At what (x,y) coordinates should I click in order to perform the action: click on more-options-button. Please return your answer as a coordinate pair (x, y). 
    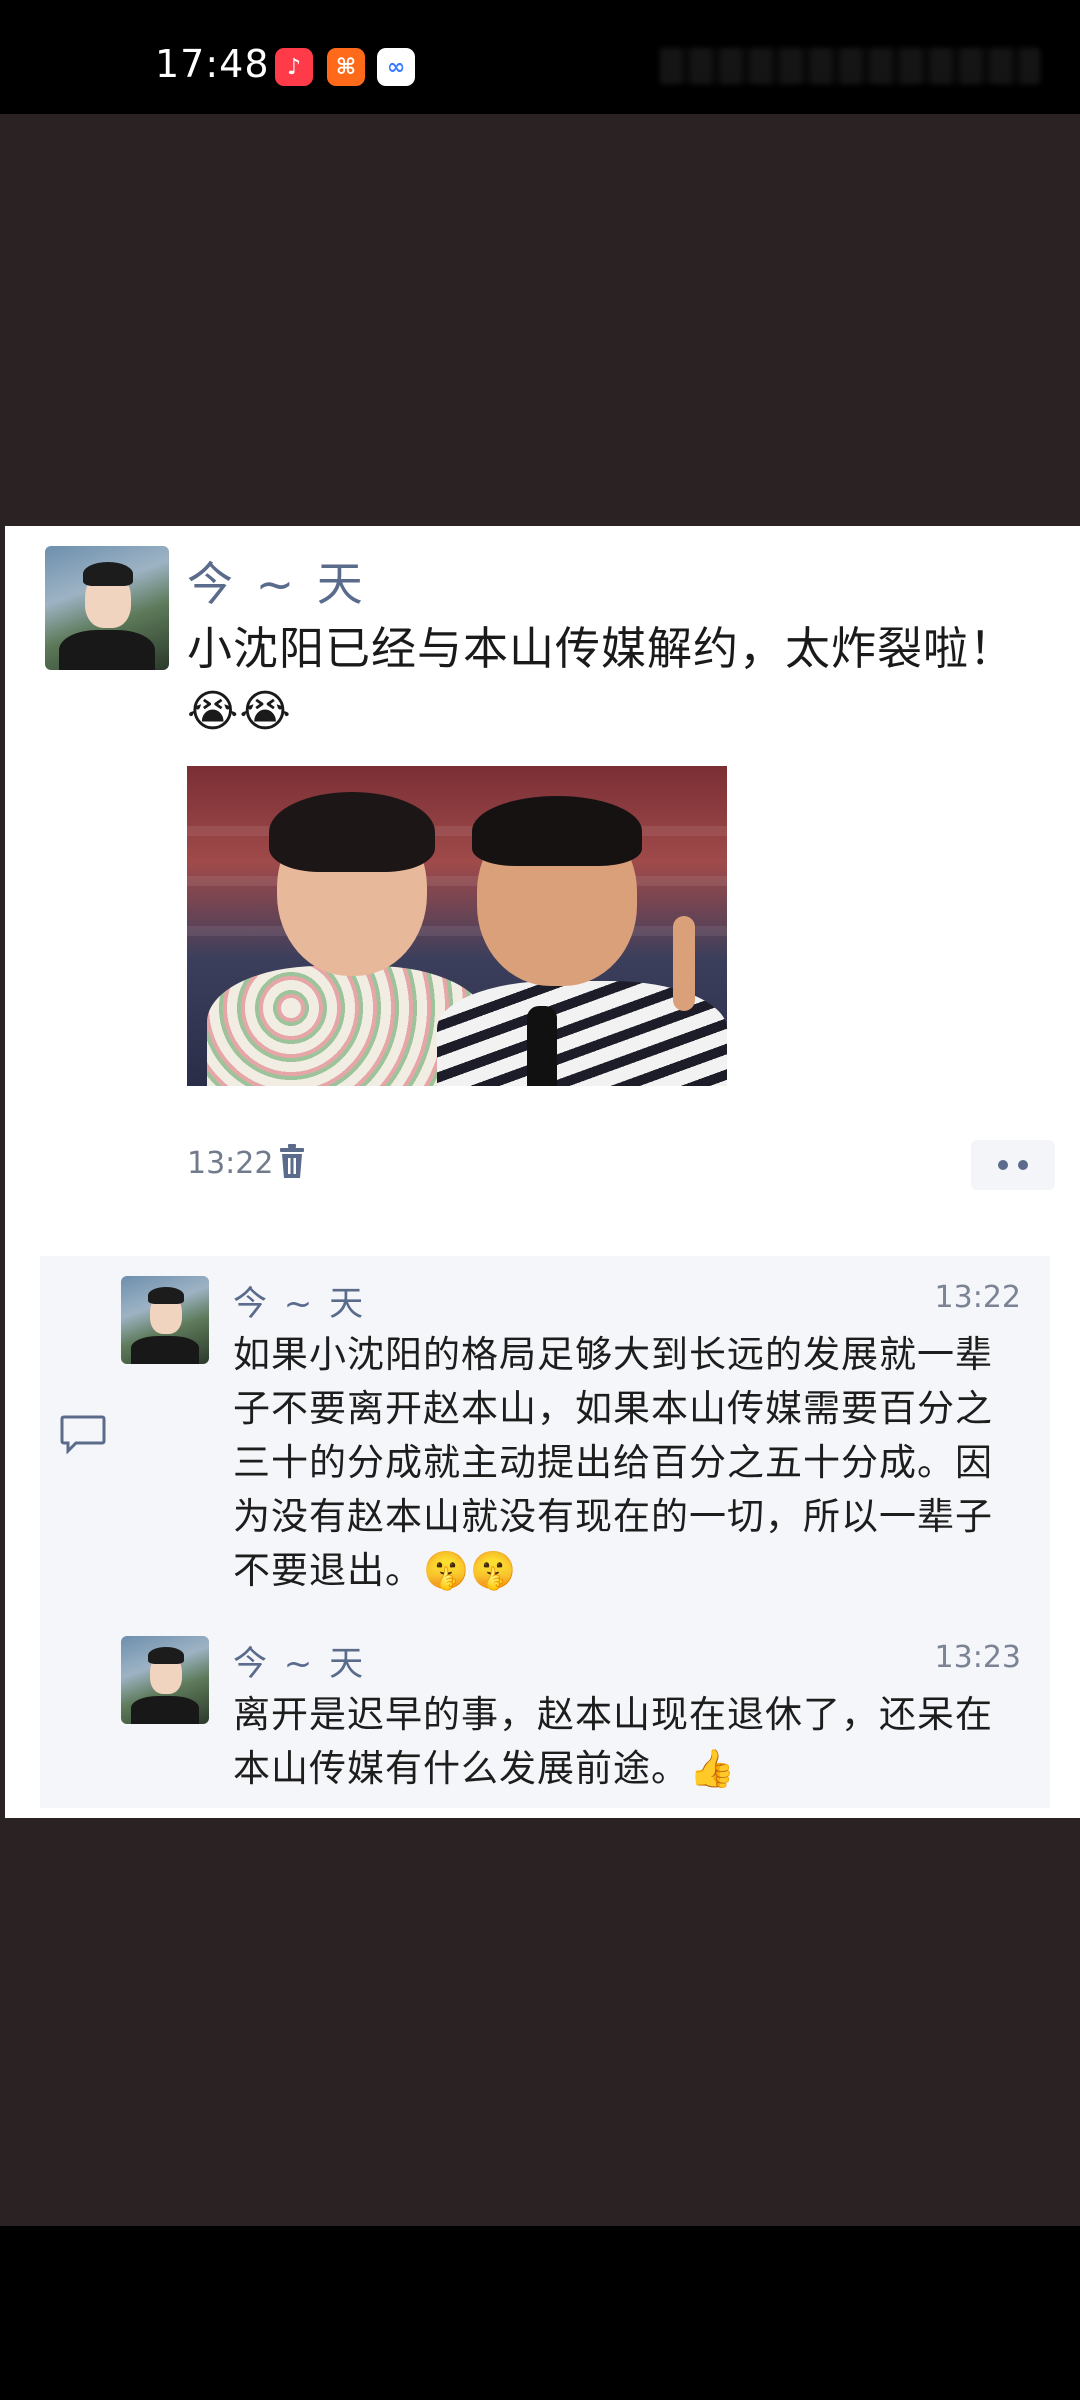
    Looking at the image, I should click on (1013, 1165).